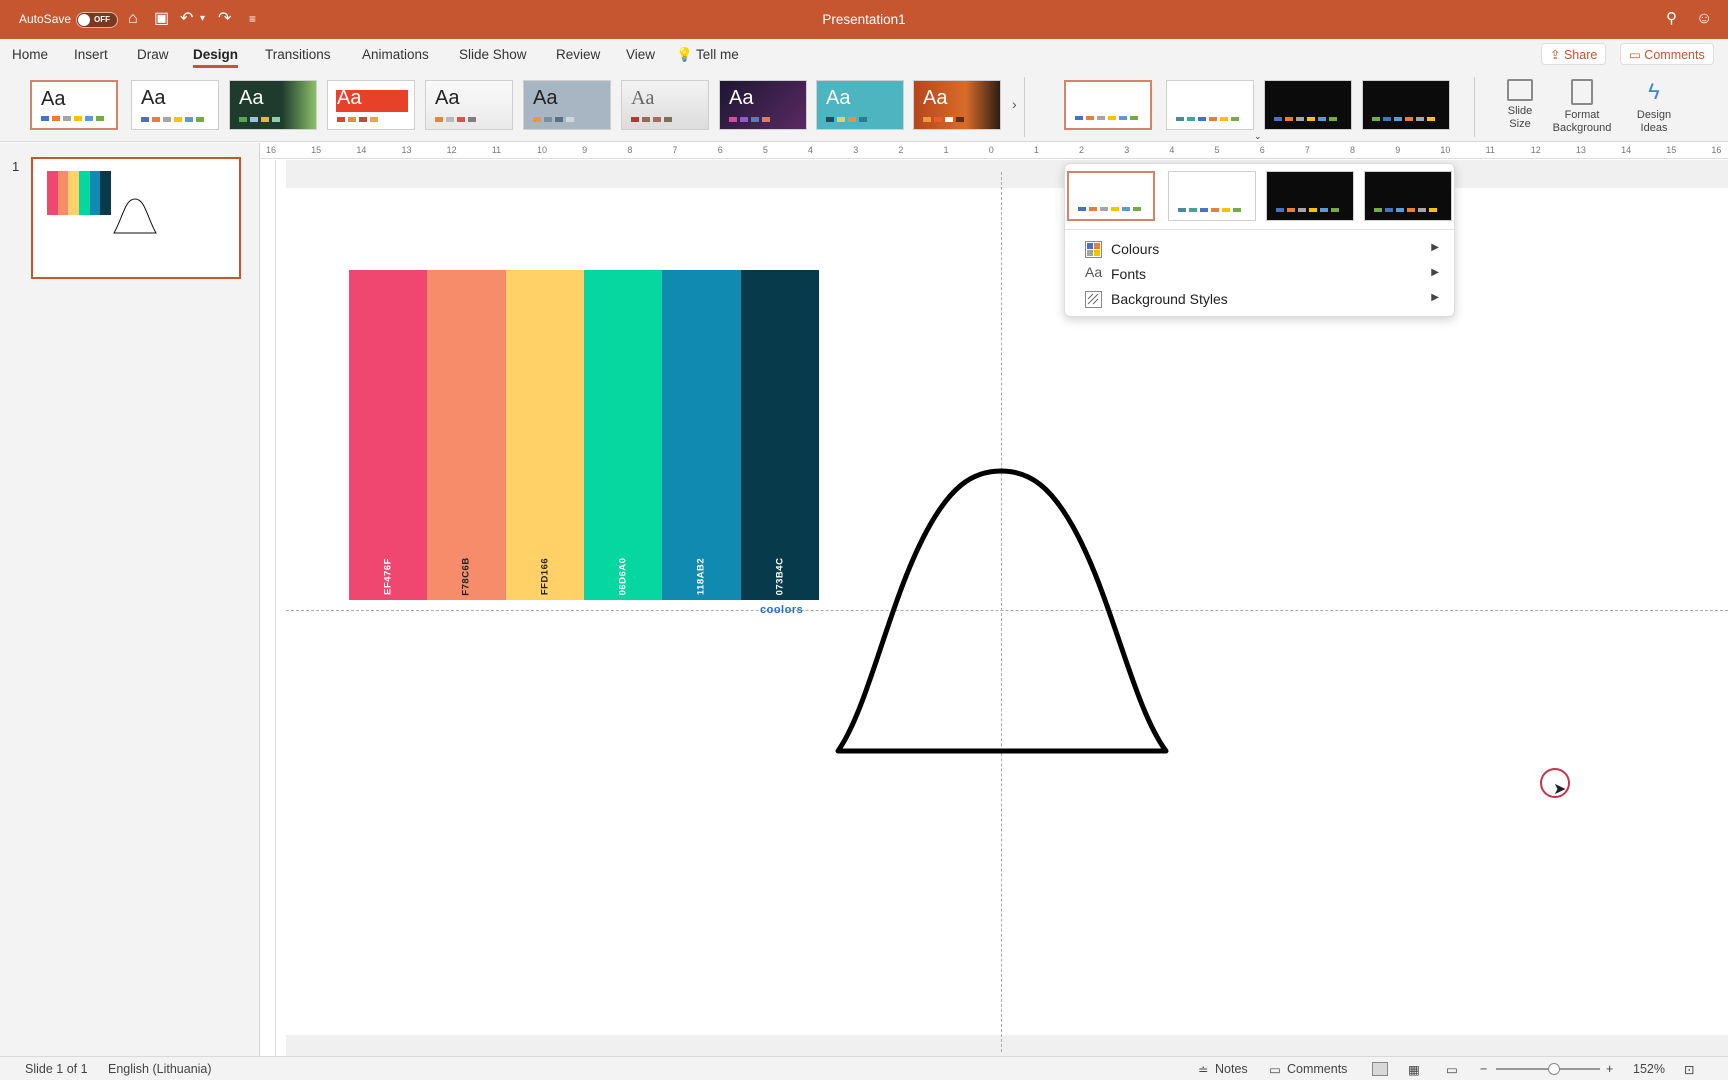  I want to click on slide-sorter-icon: ▦, so click(1414, 1069).